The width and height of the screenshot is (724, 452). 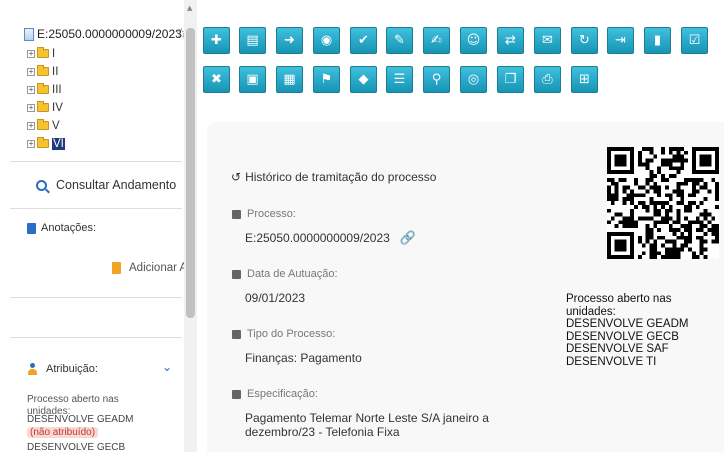 What do you see at coordinates (76, 447) in the screenshot?
I see `sidebar-unit-name: DESENVOLVE GECB` at bounding box center [76, 447].